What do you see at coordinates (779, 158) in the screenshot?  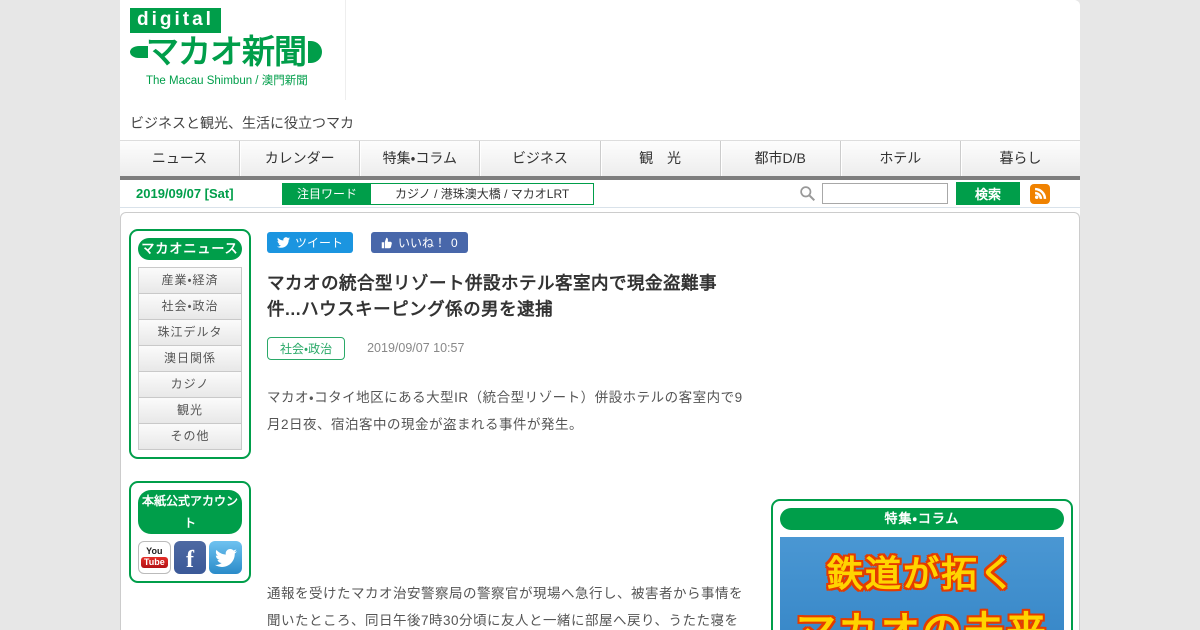 I see `nav-item-city-db: 都市D/B` at bounding box center [779, 158].